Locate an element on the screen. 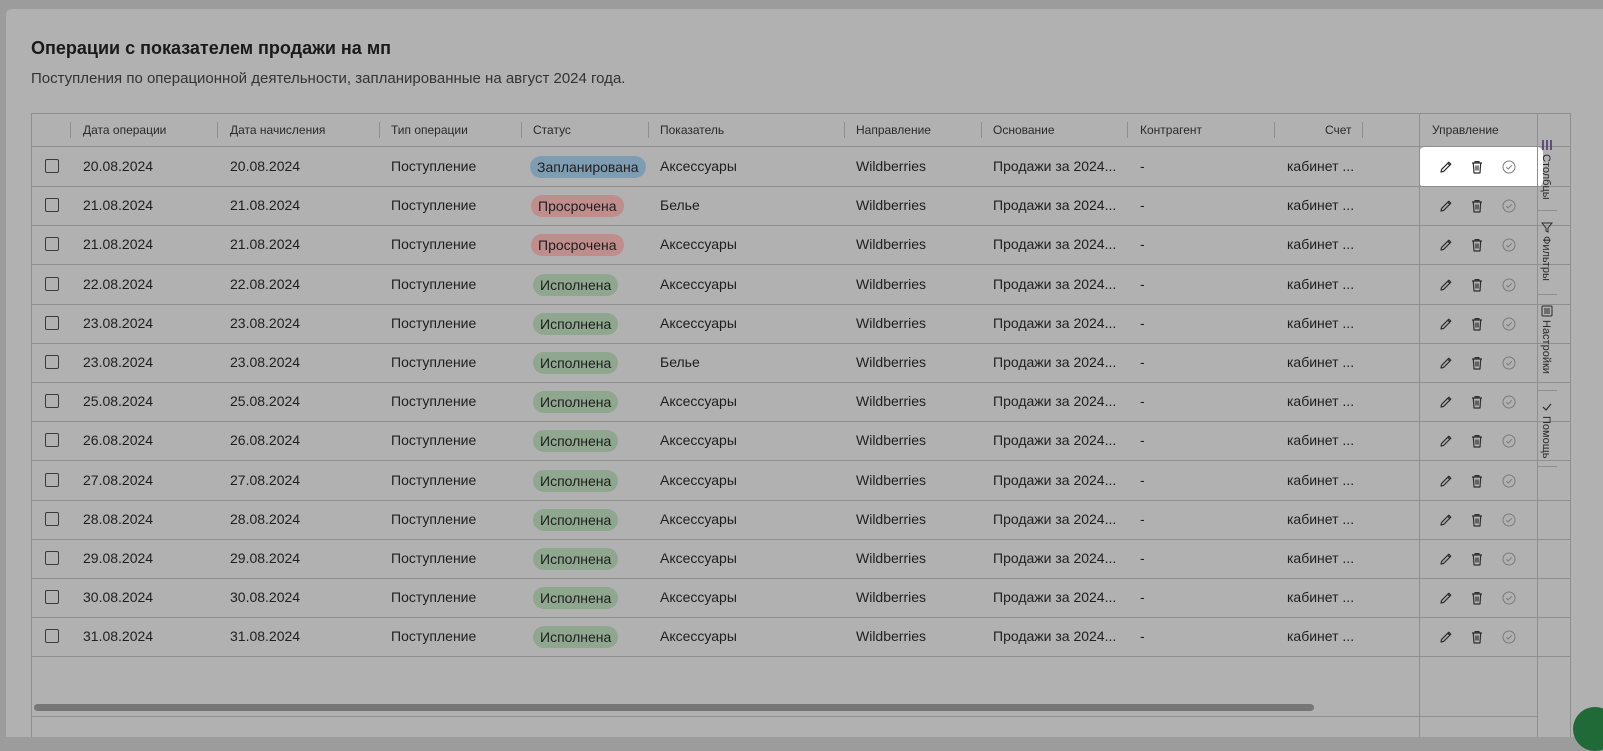 Image resolution: width=1603 pixels, height=751 pixels. sidebar-tab-filters: Фильтры is located at coordinates (1547, 252).